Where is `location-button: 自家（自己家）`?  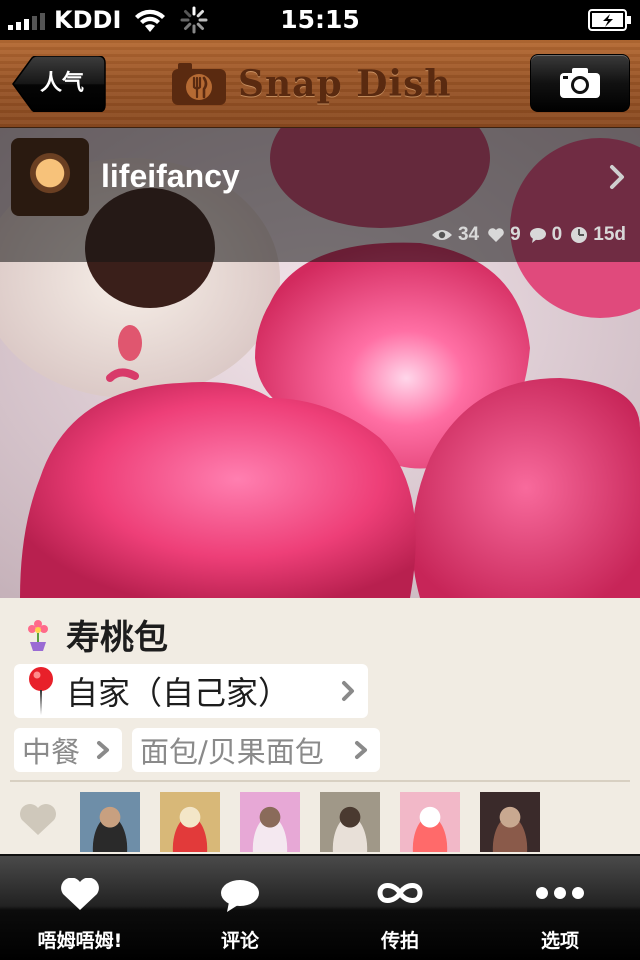 location-button: 自家（自己家） is located at coordinates (191, 691).